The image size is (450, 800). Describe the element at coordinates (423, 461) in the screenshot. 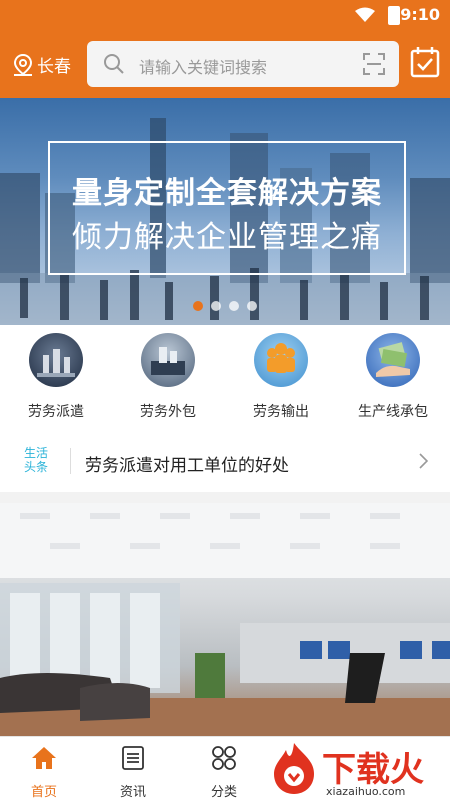

I see `chevron-right-icon` at that location.